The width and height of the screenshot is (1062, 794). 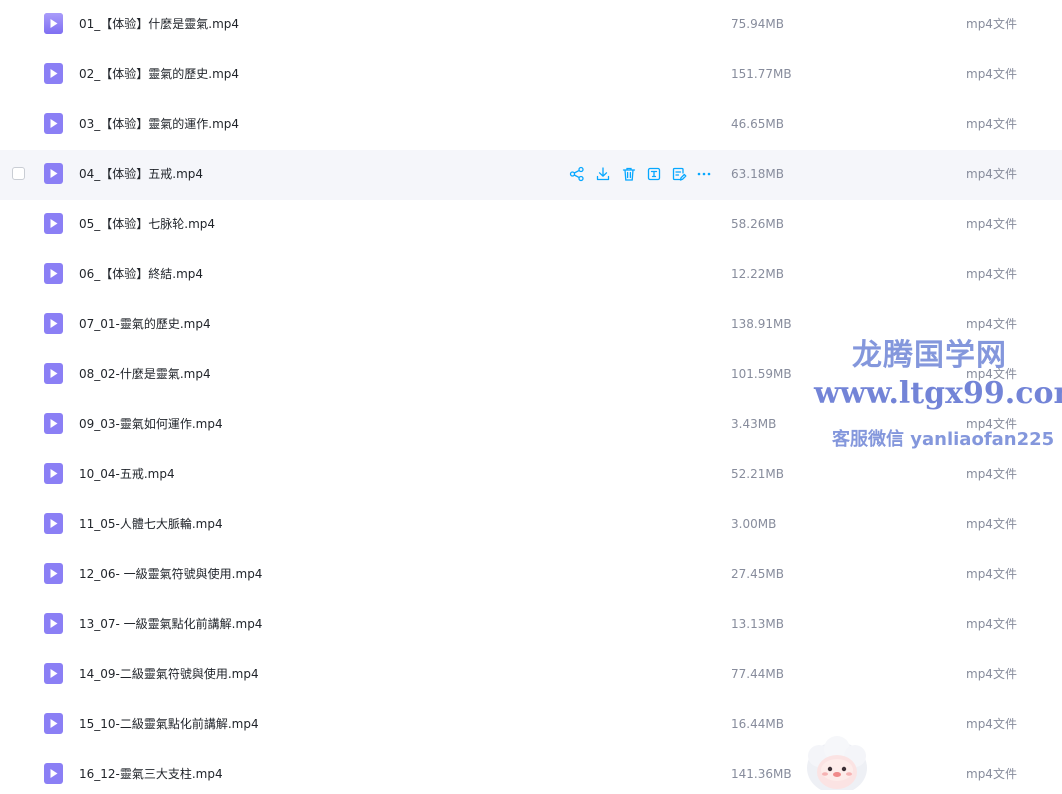 I want to click on file-name: 16_12-靈氣三大支柱.mp4, so click(x=151, y=774).